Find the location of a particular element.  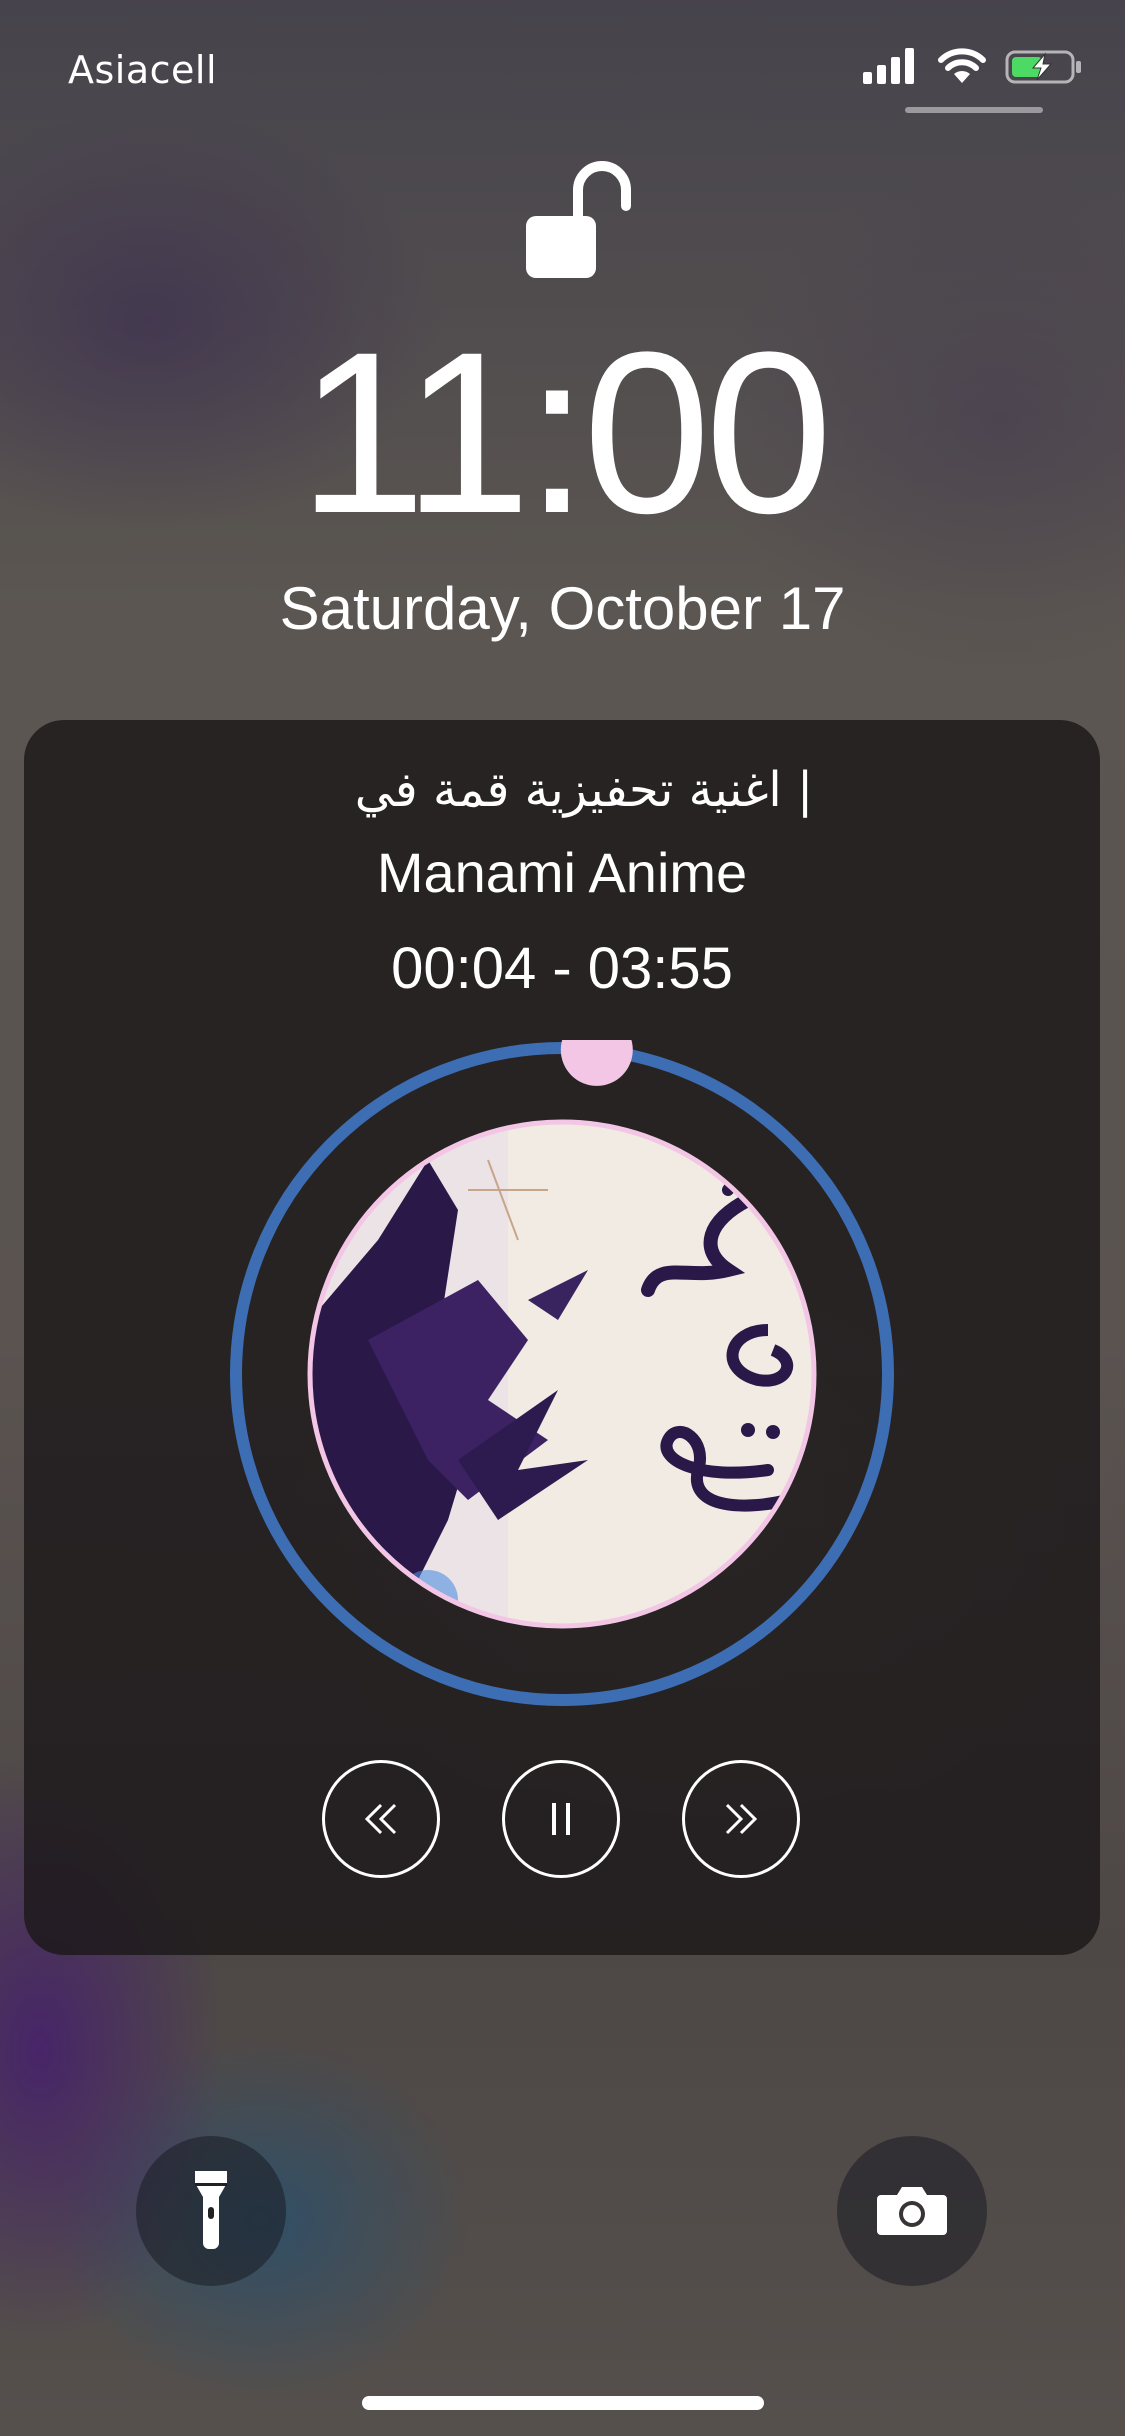

track-title: | اغنية تحفيزية قمة في is located at coordinates (584, 790).